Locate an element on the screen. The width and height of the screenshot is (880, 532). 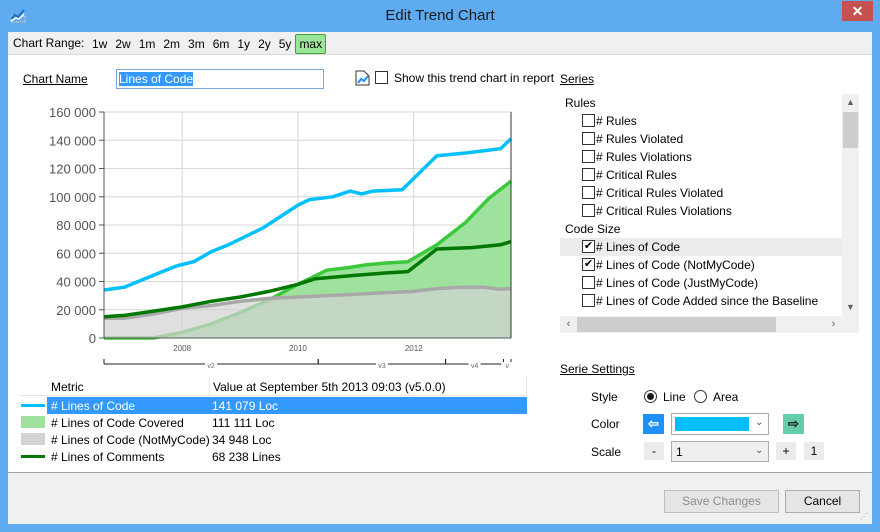
scroll-up-icon: ▲ is located at coordinates (850, 102).